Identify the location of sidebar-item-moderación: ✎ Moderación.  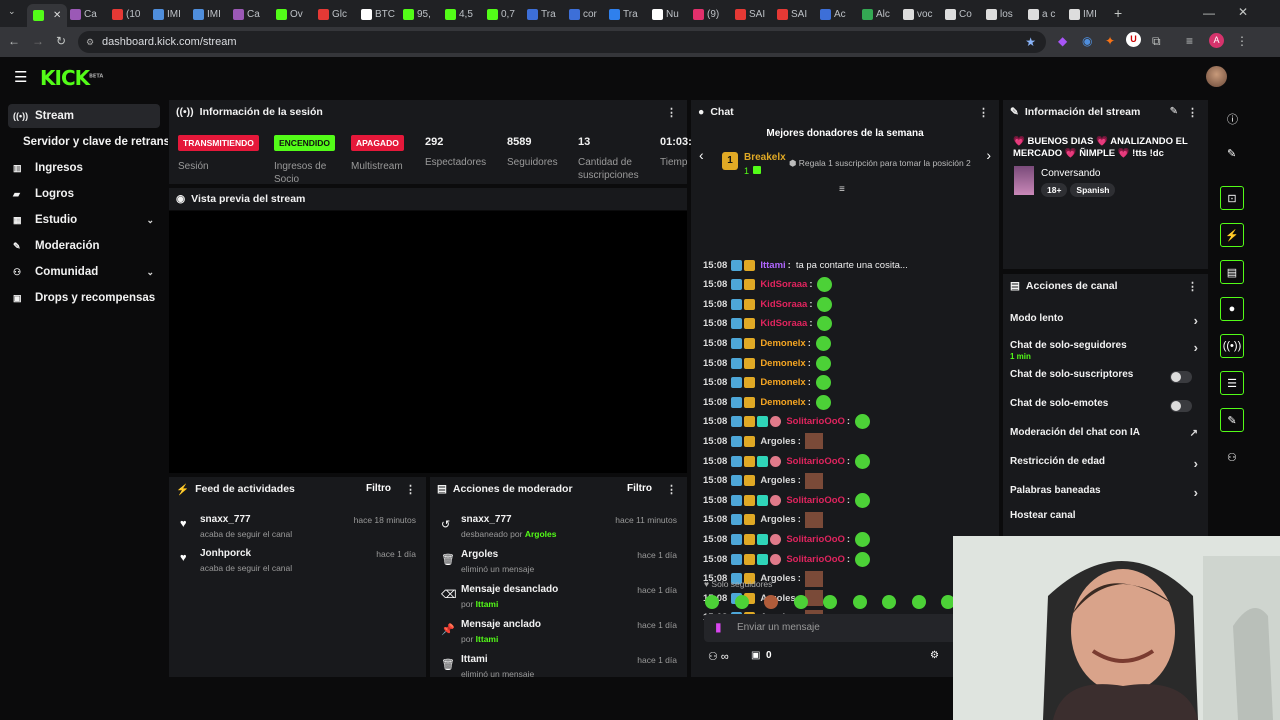
(84, 246).